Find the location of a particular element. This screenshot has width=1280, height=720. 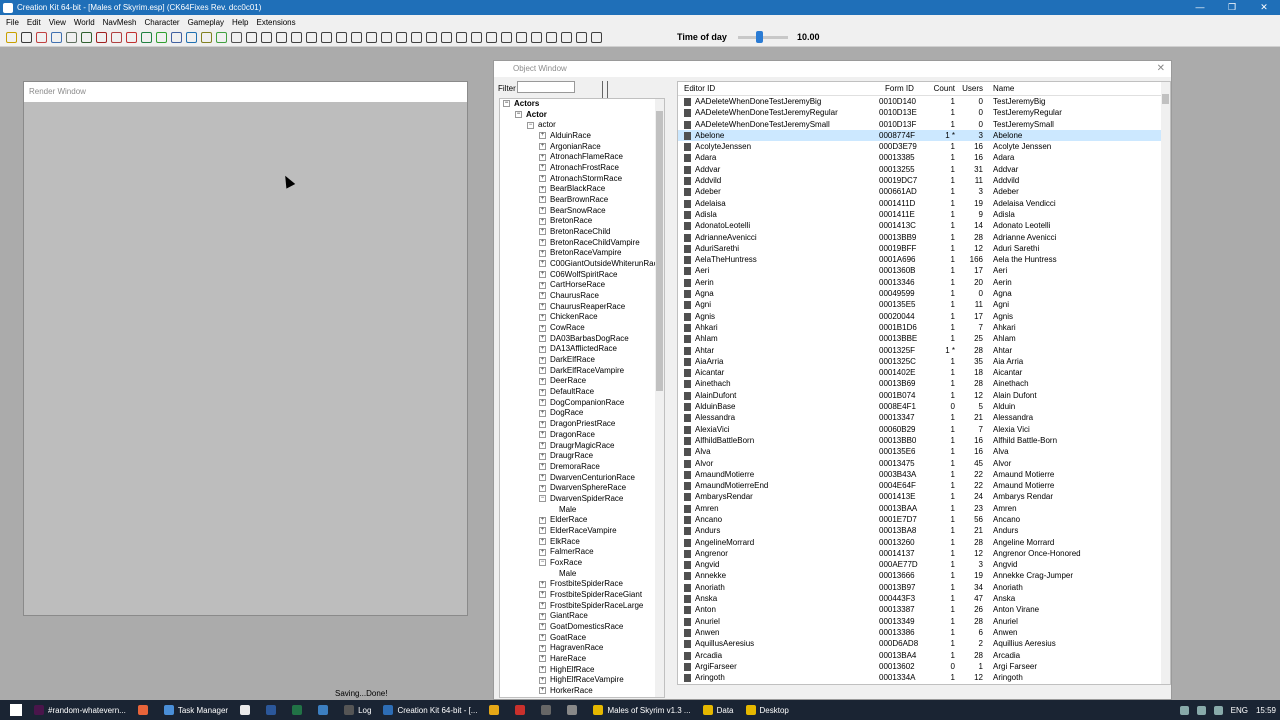

table-row: Addvar 00013255 1 31 Addvar is located at coordinates (924, 169).